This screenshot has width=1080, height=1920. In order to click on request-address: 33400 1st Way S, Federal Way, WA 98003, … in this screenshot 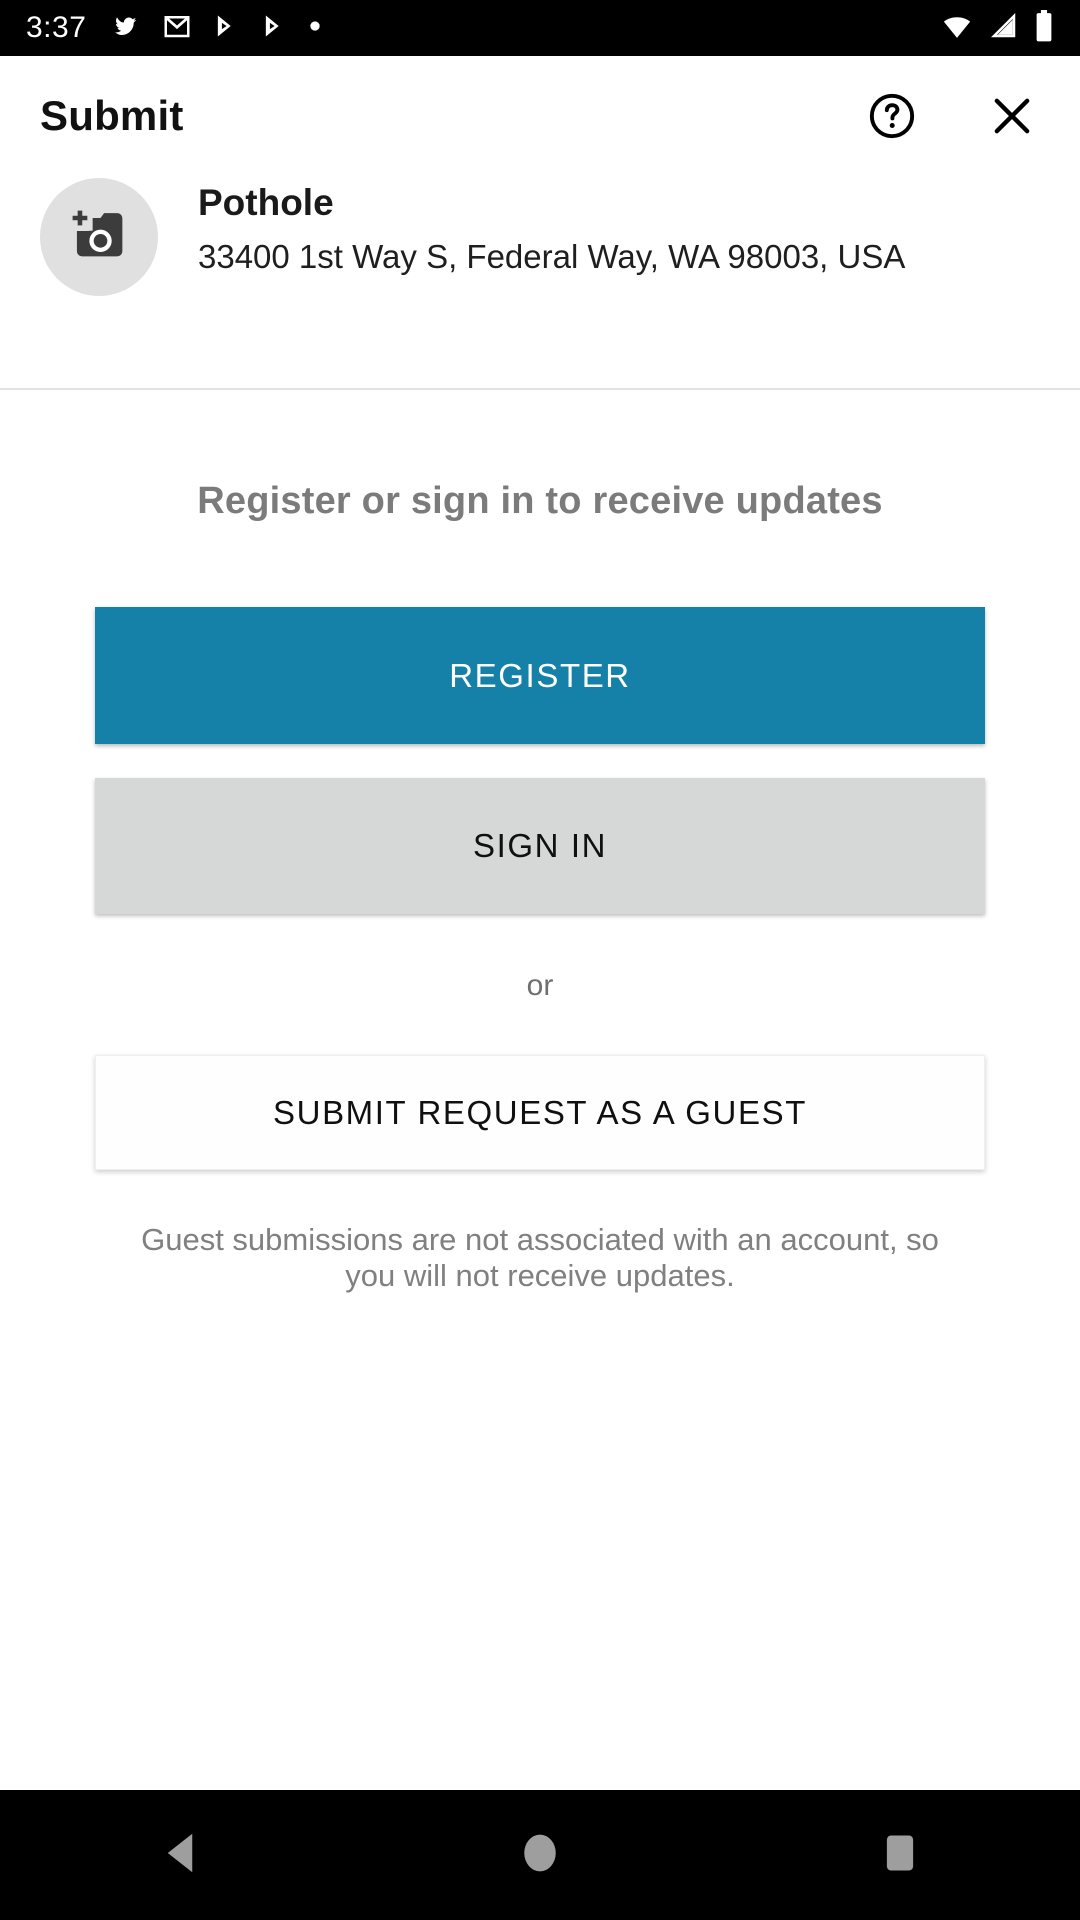, I will do `click(552, 257)`.